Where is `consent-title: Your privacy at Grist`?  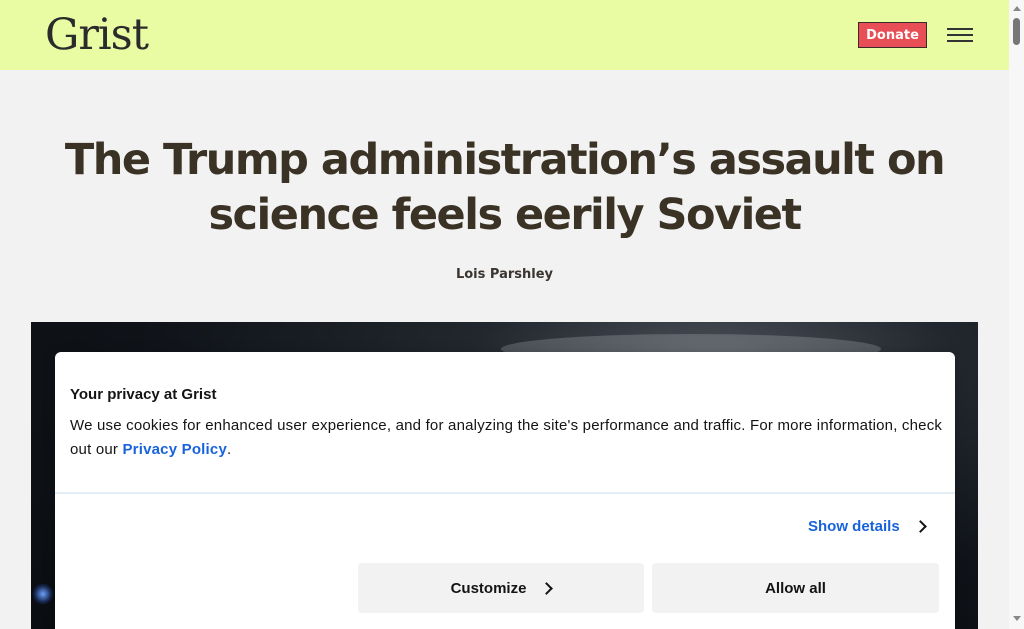
consent-title: Your privacy at Grist is located at coordinates (143, 394).